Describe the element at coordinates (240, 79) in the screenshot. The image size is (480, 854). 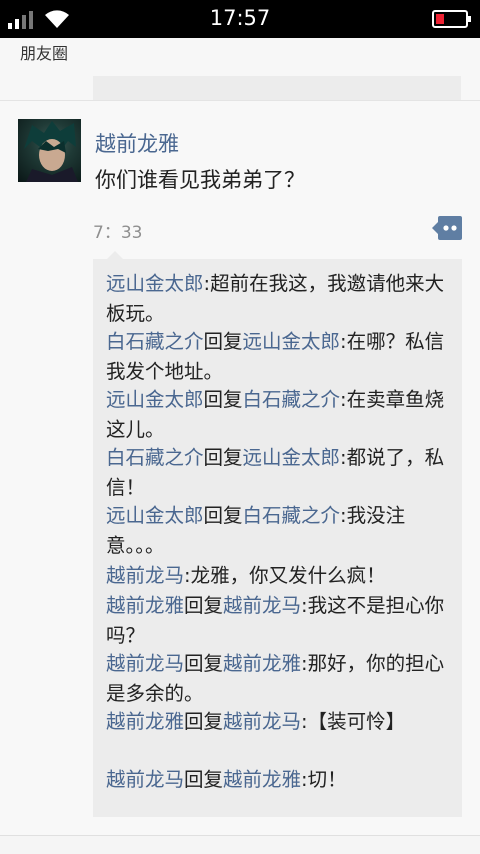
I see `nav-bar: 朋友圈` at that location.